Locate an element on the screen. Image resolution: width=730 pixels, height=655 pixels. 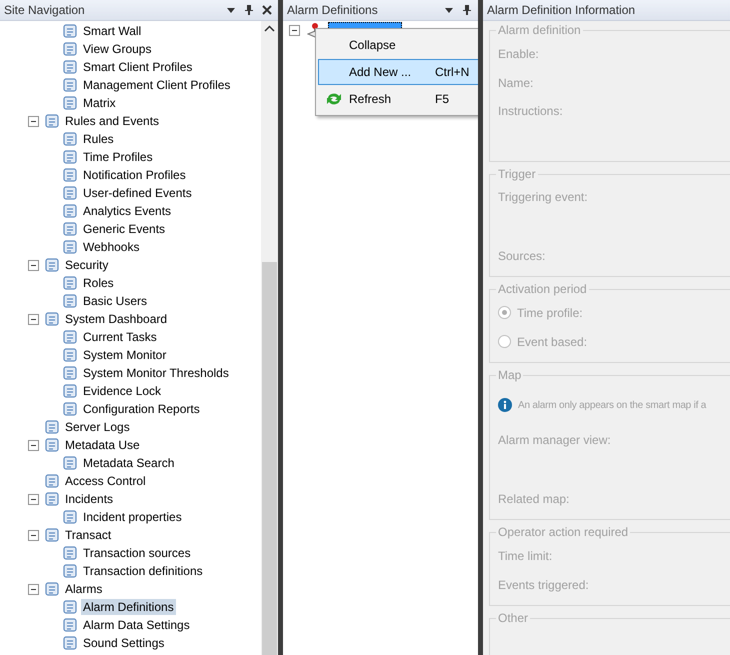
tree-item: Rules and Events is located at coordinates (112, 121).